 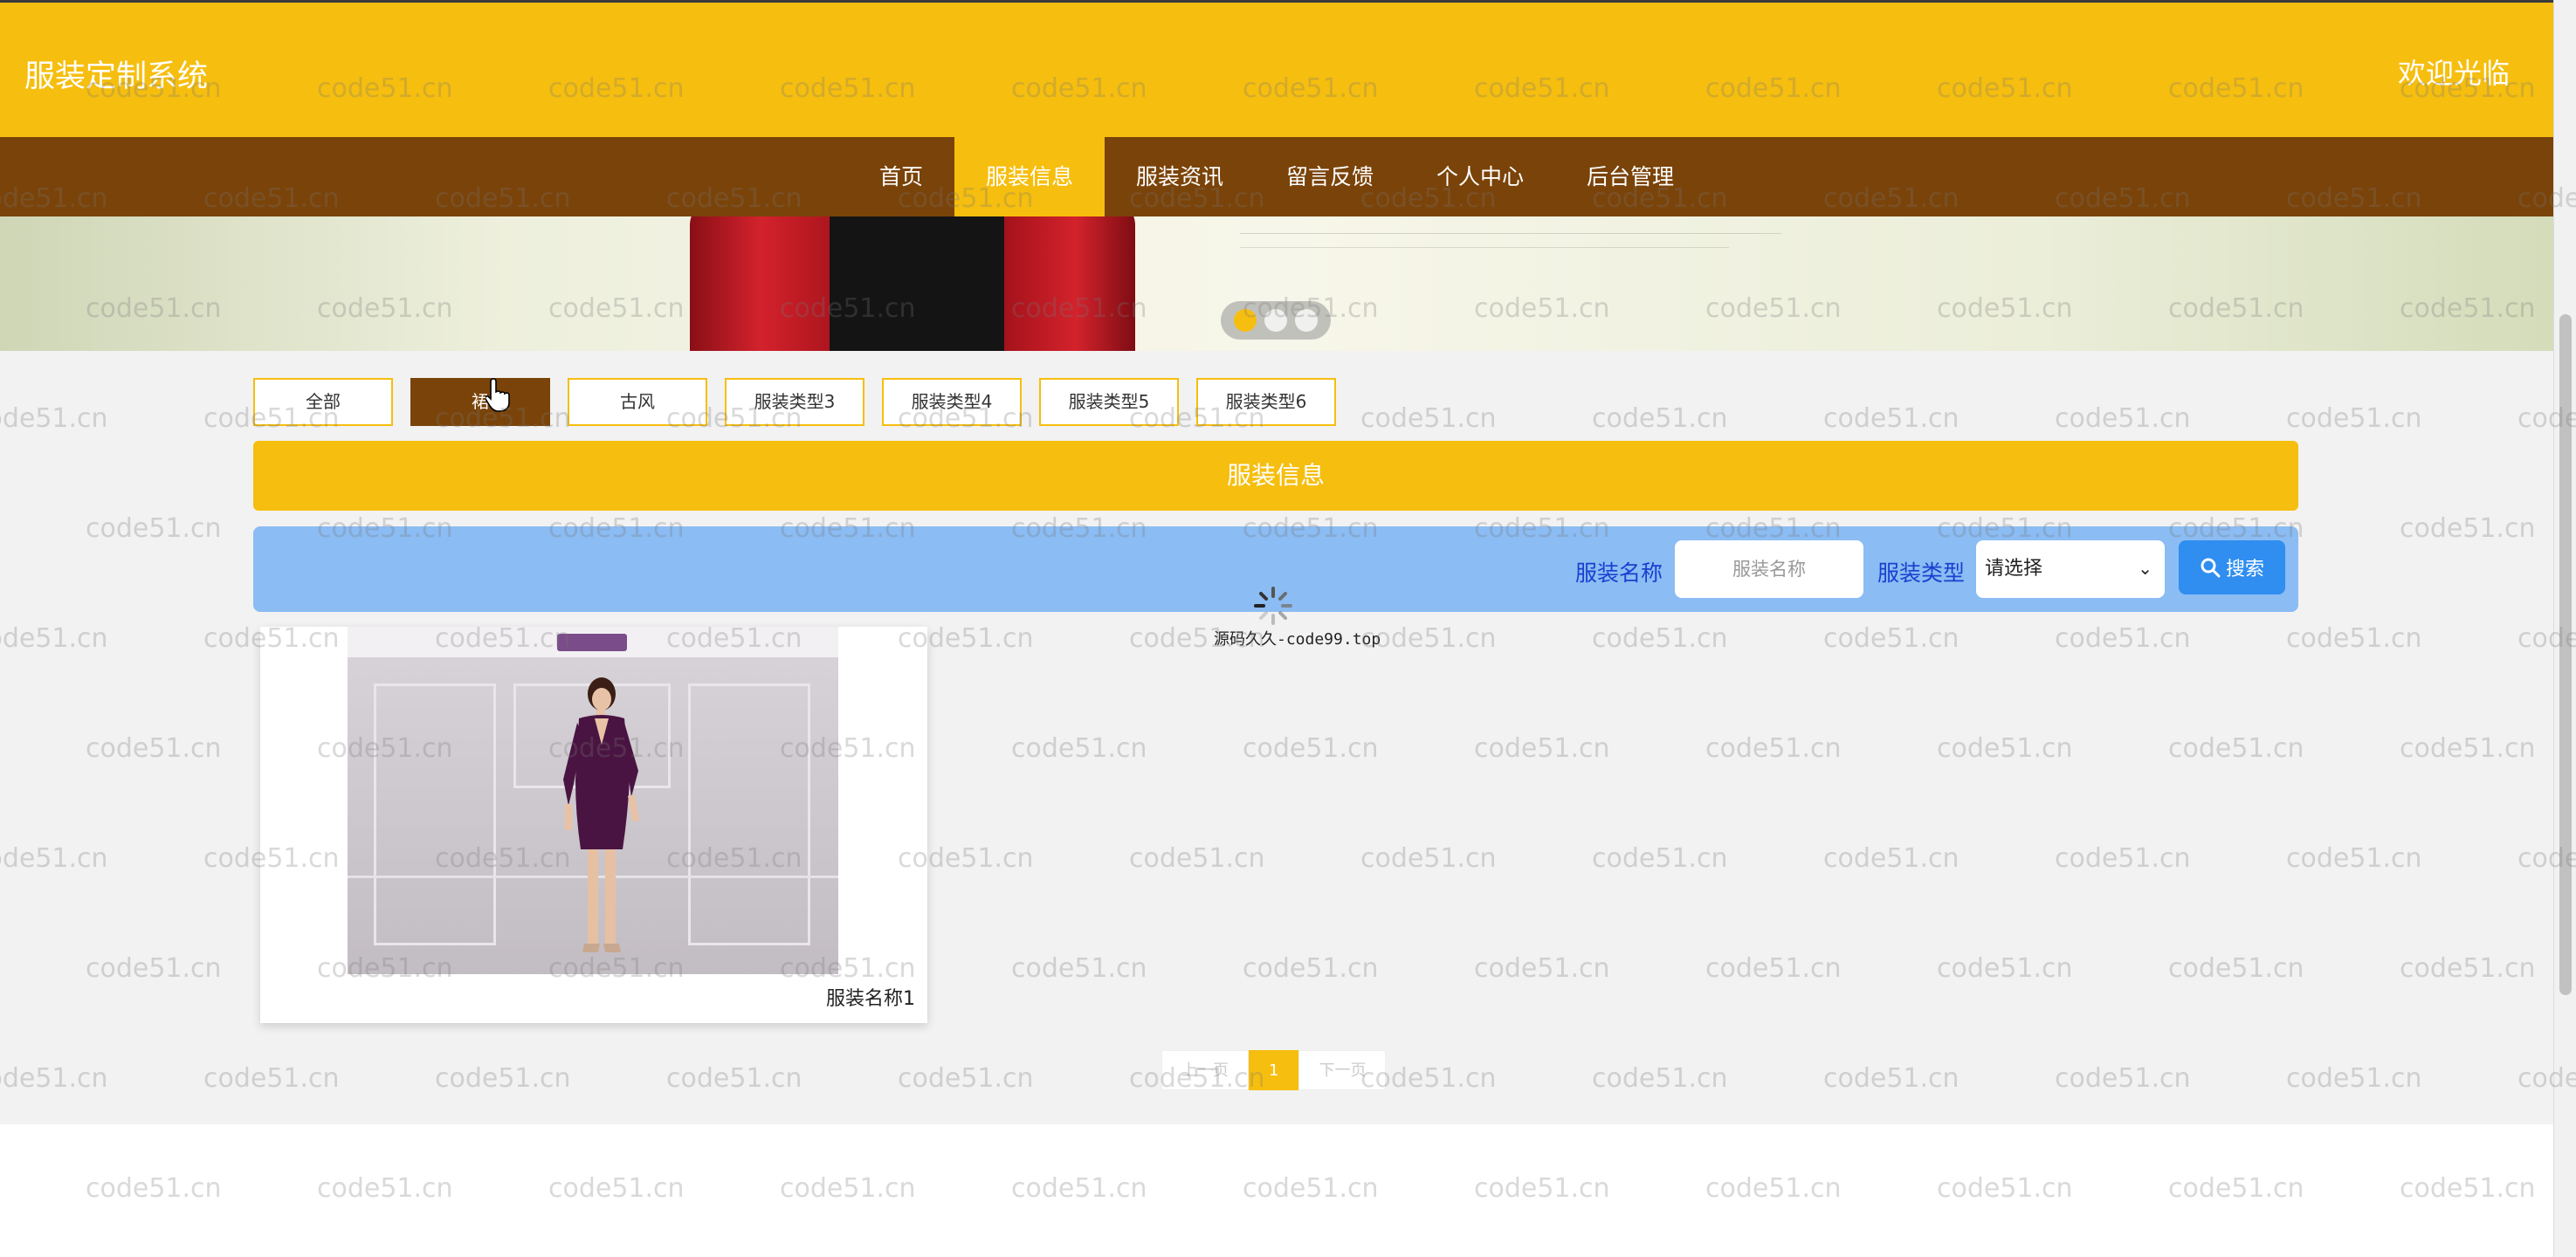 What do you see at coordinates (2453, 73) in the screenshot?
I see `welcome-text: 欢迎光临` at bounding box center [2453, 73].